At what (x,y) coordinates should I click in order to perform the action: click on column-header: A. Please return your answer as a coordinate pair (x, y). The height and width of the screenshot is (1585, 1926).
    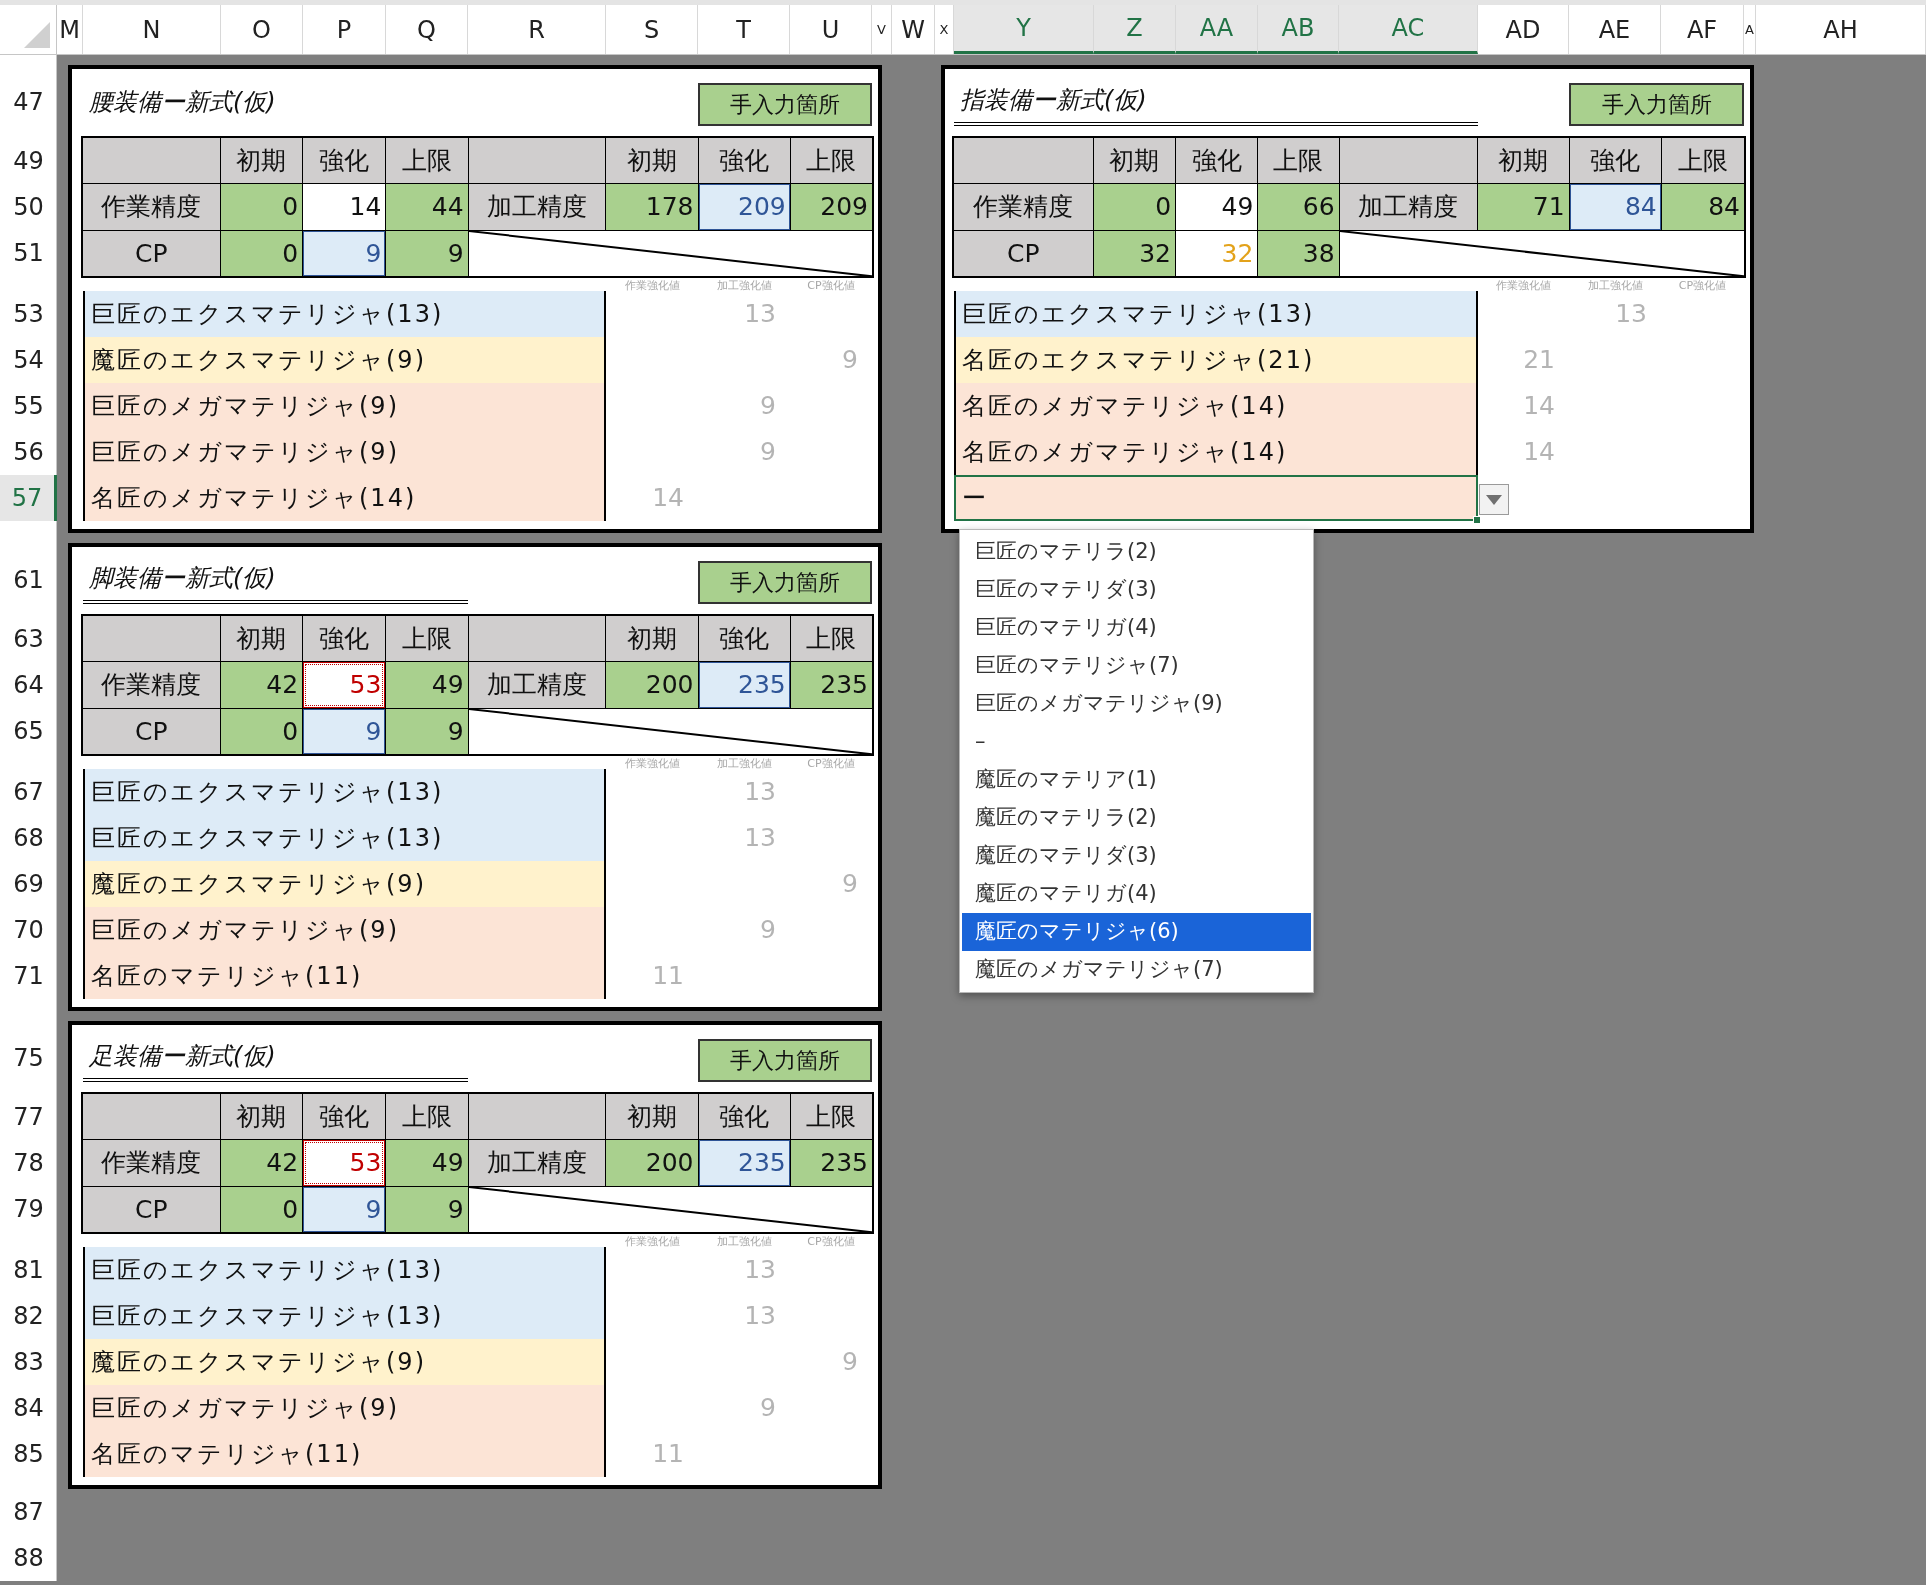
    Looking at the image, I should click on (1750, 29).